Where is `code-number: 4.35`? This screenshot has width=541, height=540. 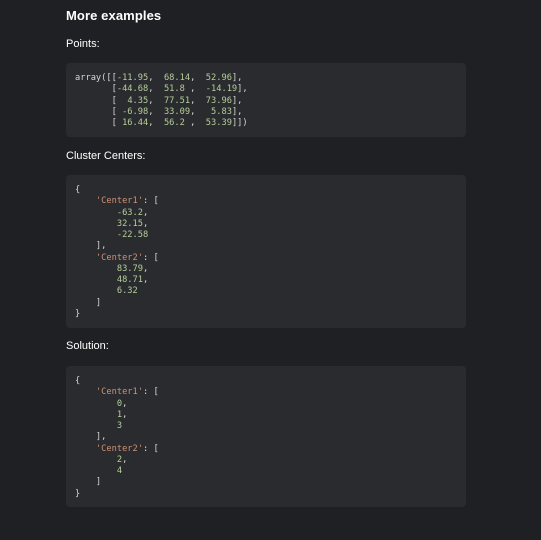
code-number: 4.35 is located at coordinates (138, 100).